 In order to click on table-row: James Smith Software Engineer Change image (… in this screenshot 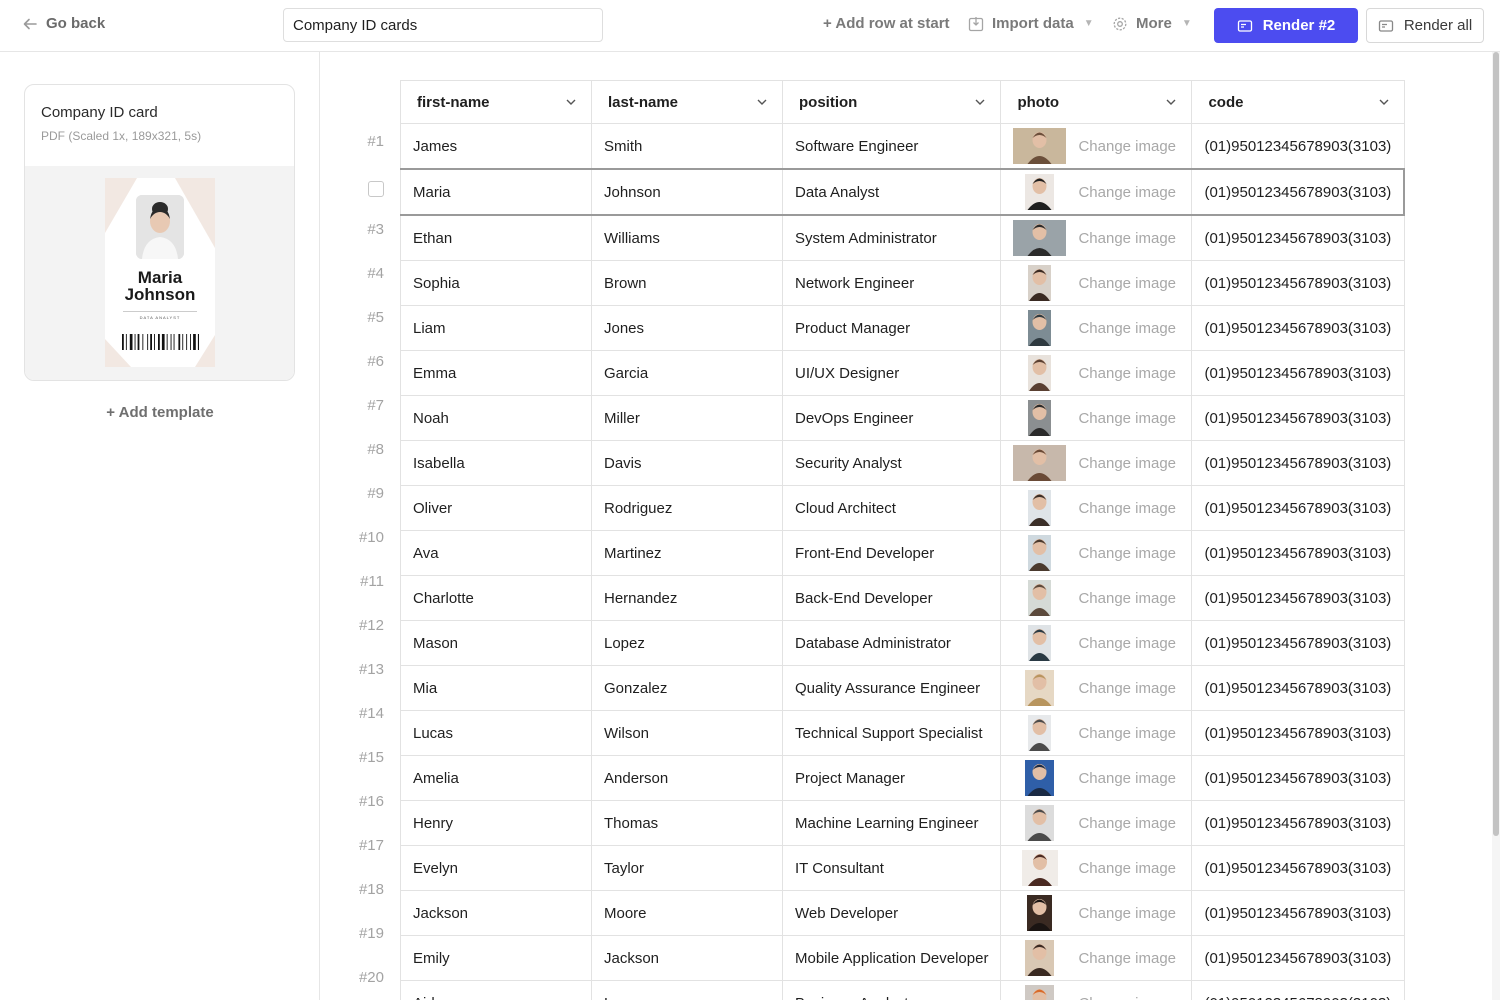, I will do `click(902, 146)`.